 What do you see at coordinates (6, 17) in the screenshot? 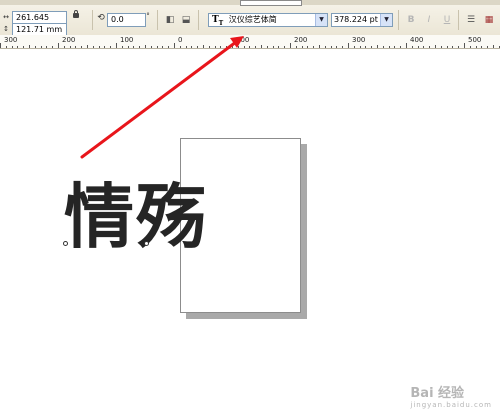
I see `width-icon: ↔` at bounding box center [6, 17].